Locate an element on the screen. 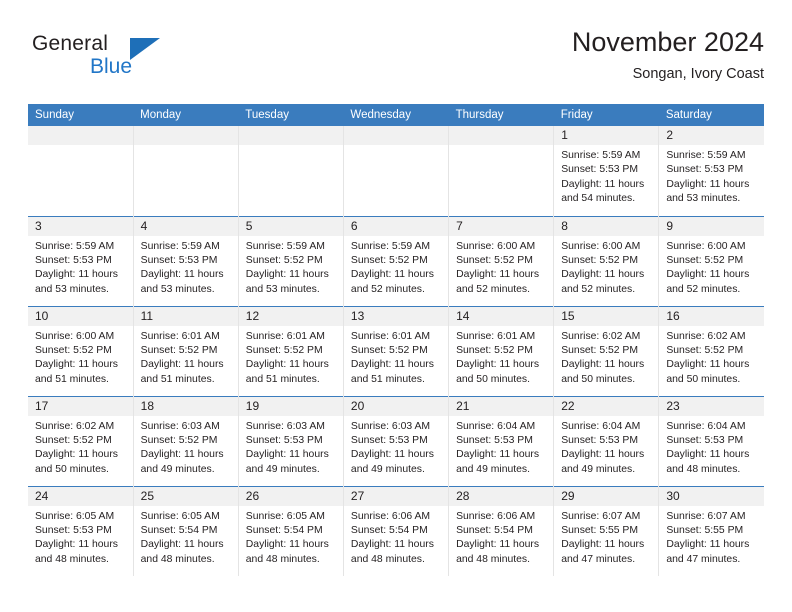  page-subtitle: Songan, Ivory Coast is located at coordinates (698, 74).